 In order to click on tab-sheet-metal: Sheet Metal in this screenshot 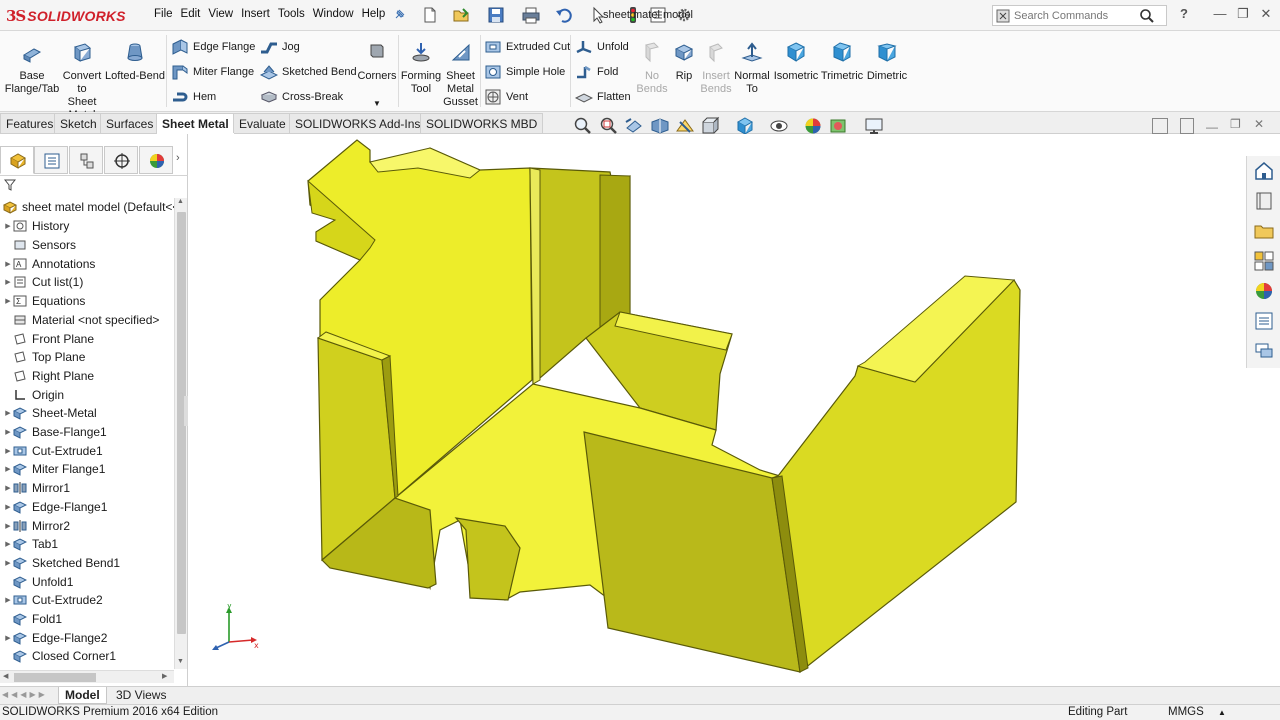, I will do `click(195, 123)`.